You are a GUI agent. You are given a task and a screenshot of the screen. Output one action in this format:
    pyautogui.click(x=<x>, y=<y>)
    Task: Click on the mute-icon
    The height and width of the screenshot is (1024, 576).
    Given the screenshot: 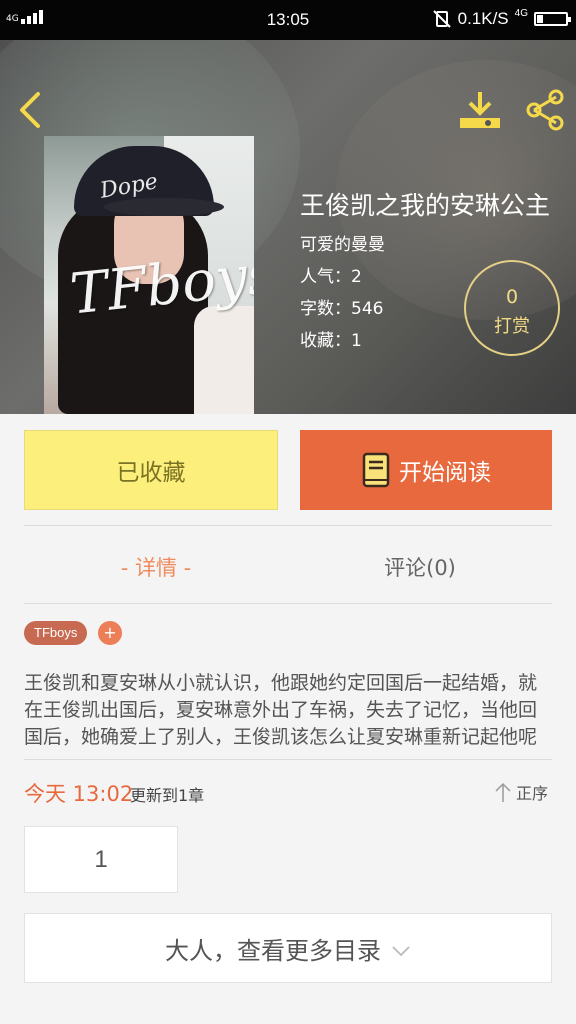 What is the action you would take?
    pyautogui.click(x=441, y=19)
    